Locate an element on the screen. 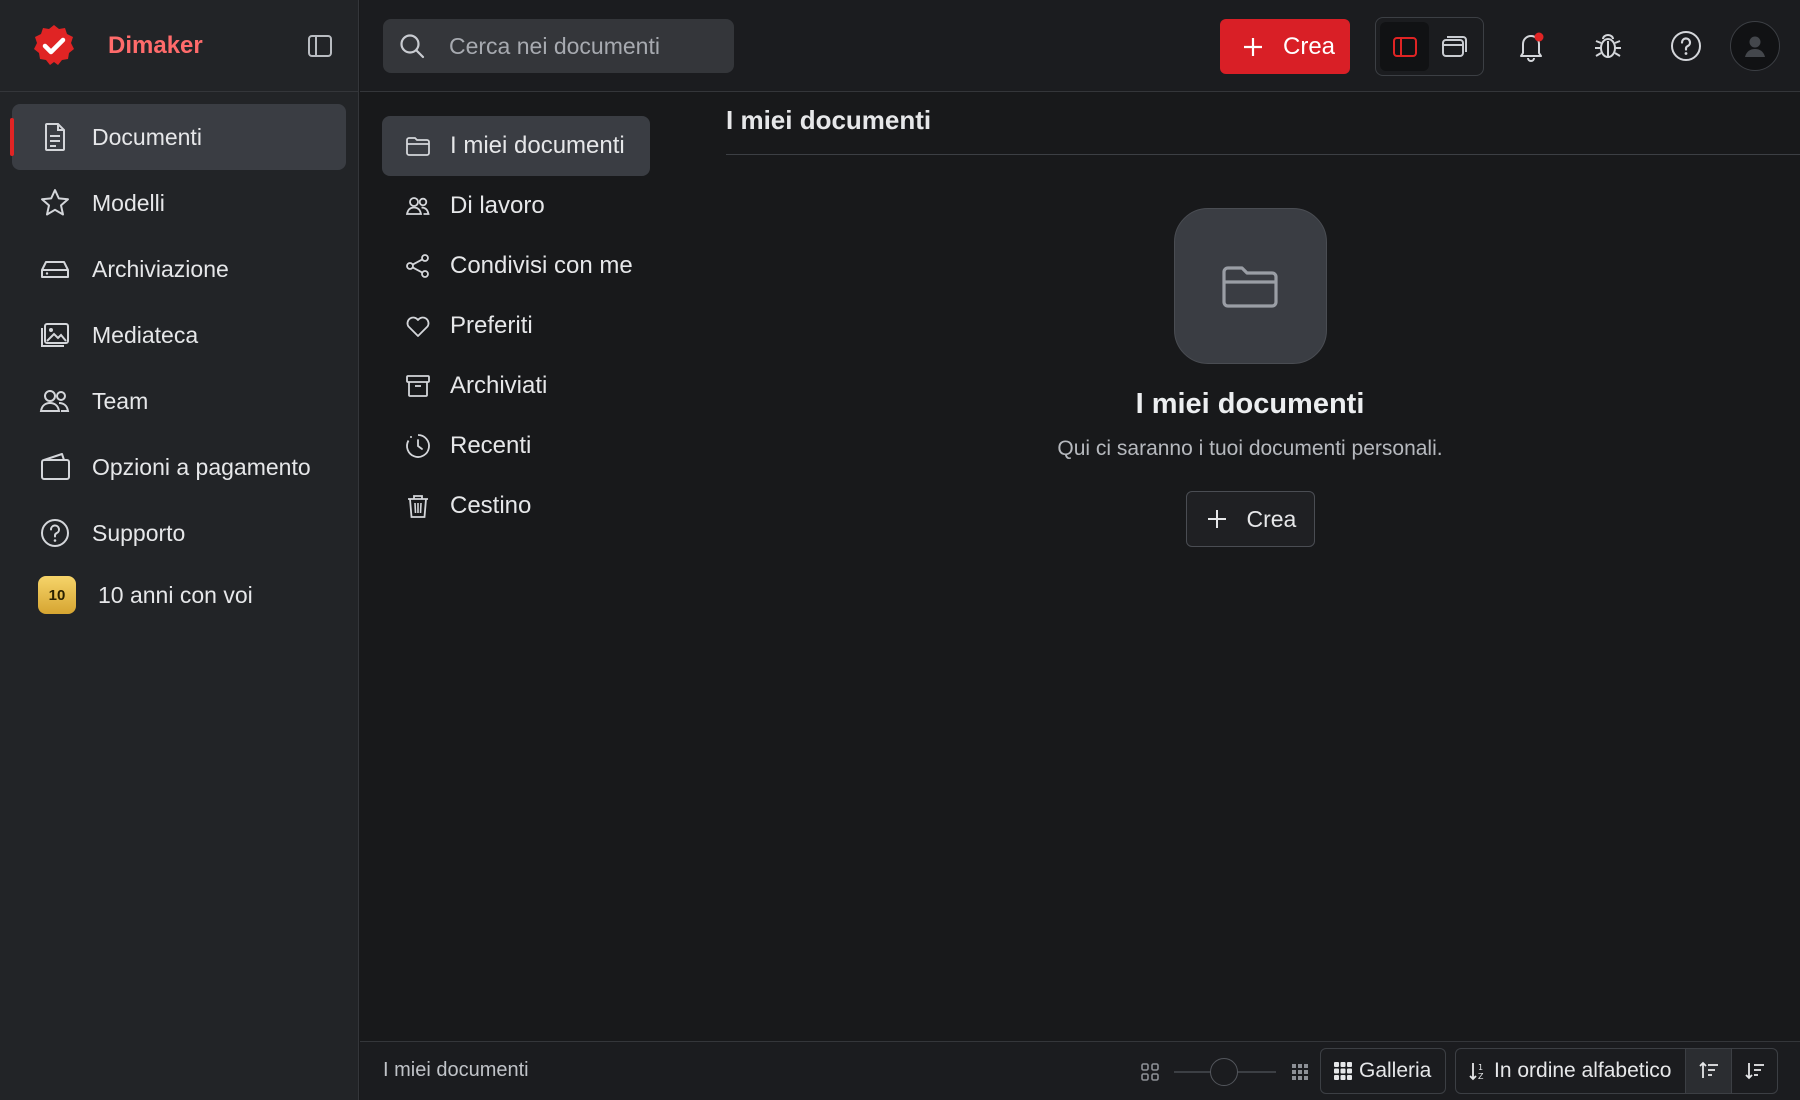 This screenshot has height=1100, width=1800. window-stack-icon is located at coordinates (1454, 46).